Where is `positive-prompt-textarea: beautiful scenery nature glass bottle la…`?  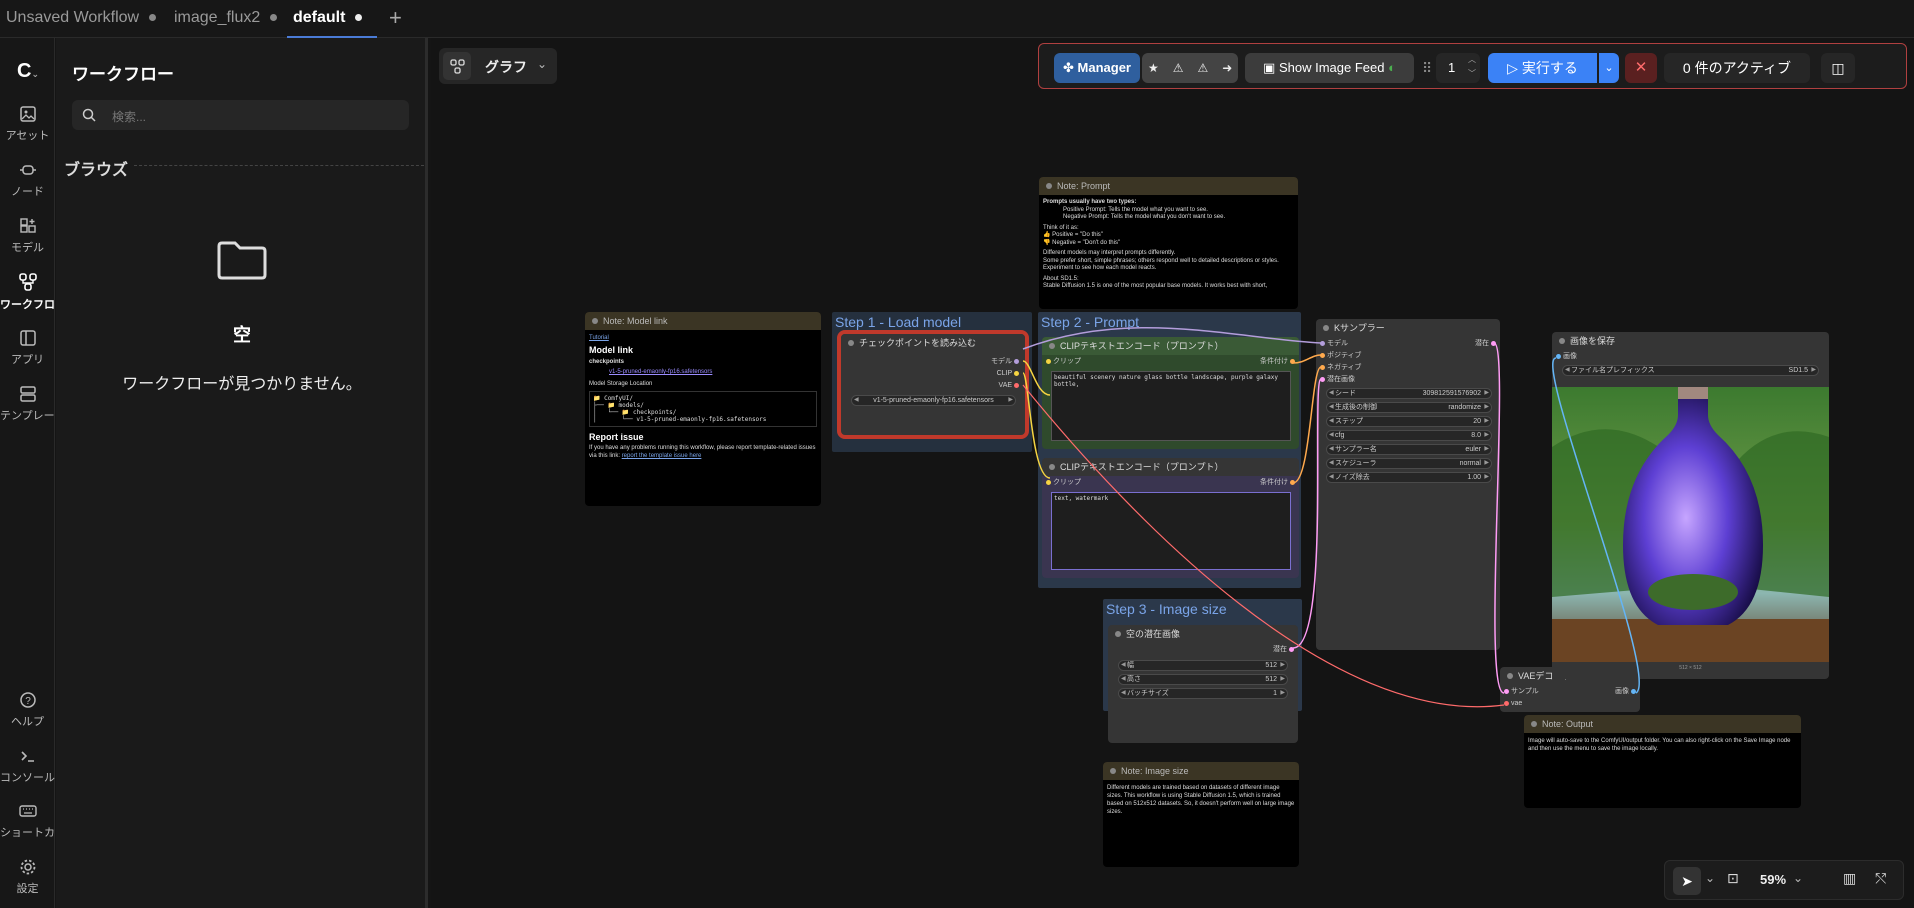 positive-prompt-textarea: beautiful scenery nature glass bottle la… is located at coordinates (1171, 406).